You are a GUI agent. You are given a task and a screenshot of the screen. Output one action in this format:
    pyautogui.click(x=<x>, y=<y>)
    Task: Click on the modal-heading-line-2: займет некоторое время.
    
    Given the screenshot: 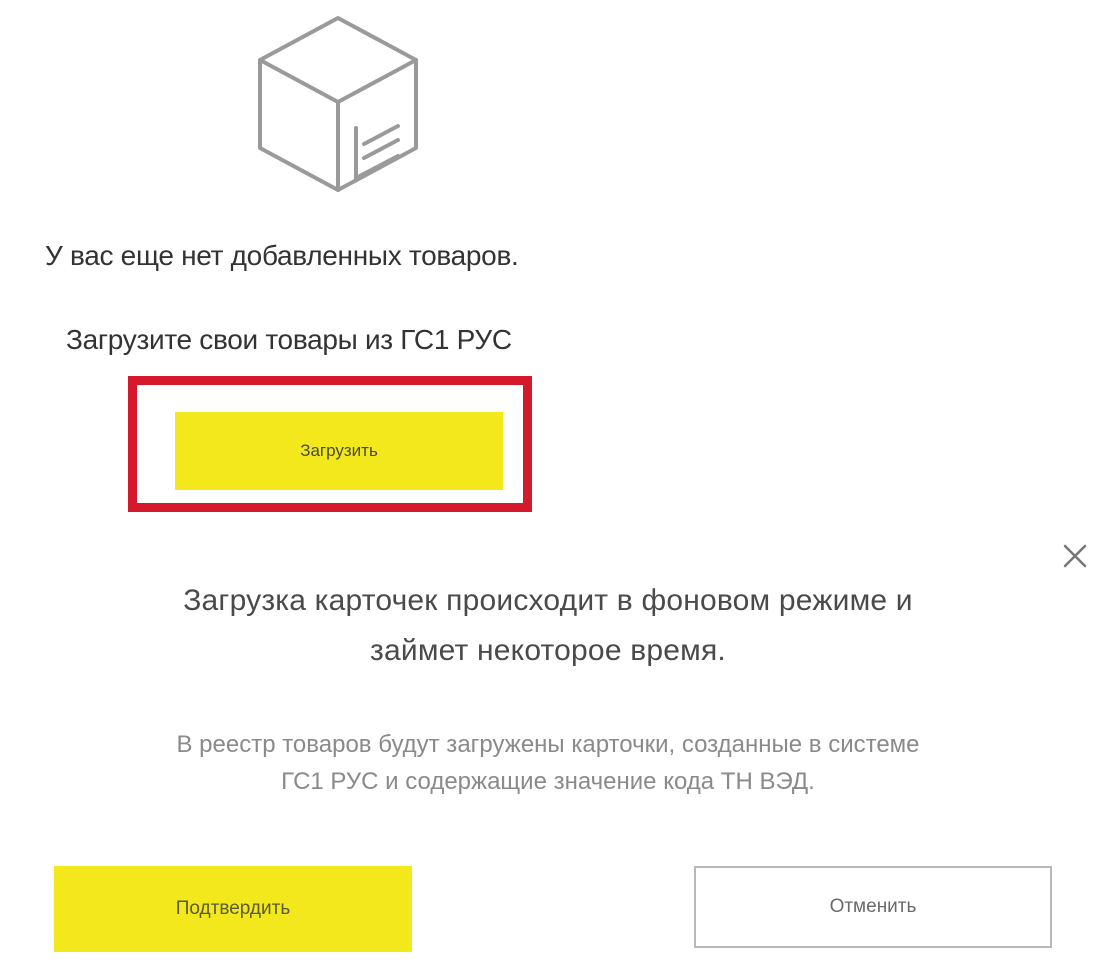 What is the action you would take?
    pyautogui.click(x=548, y=650)
    